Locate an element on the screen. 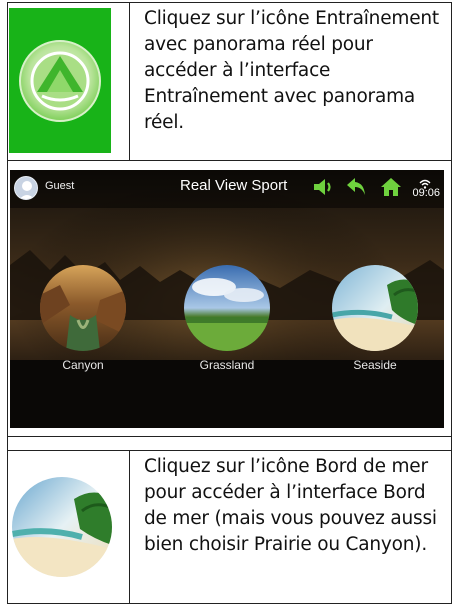  top-bar: Guest Real View Sport 09:06 is located at coordinates (227, 189).